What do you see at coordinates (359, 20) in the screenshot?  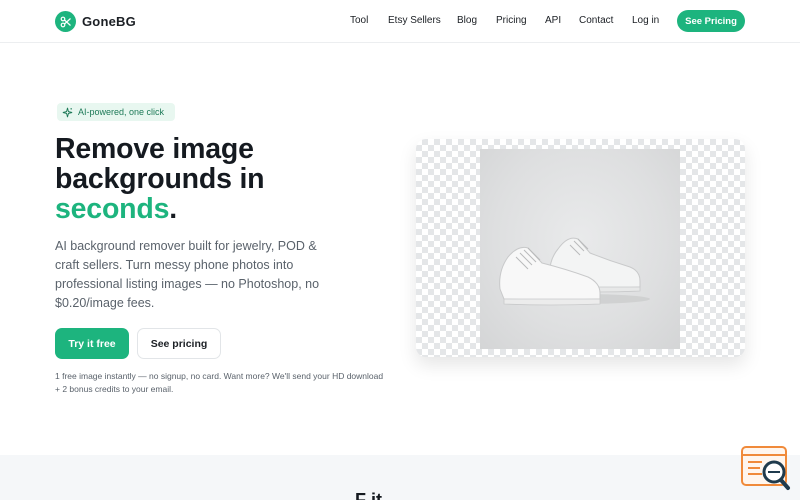 I see `nav-link-tool: Tool` at bounding box center [359, 20].